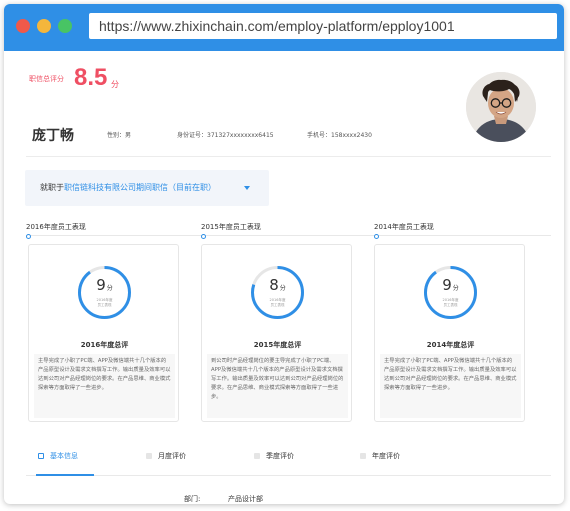 This screenshot has width=570, height=511. I want to click on year-timeline, so click(288, 235).